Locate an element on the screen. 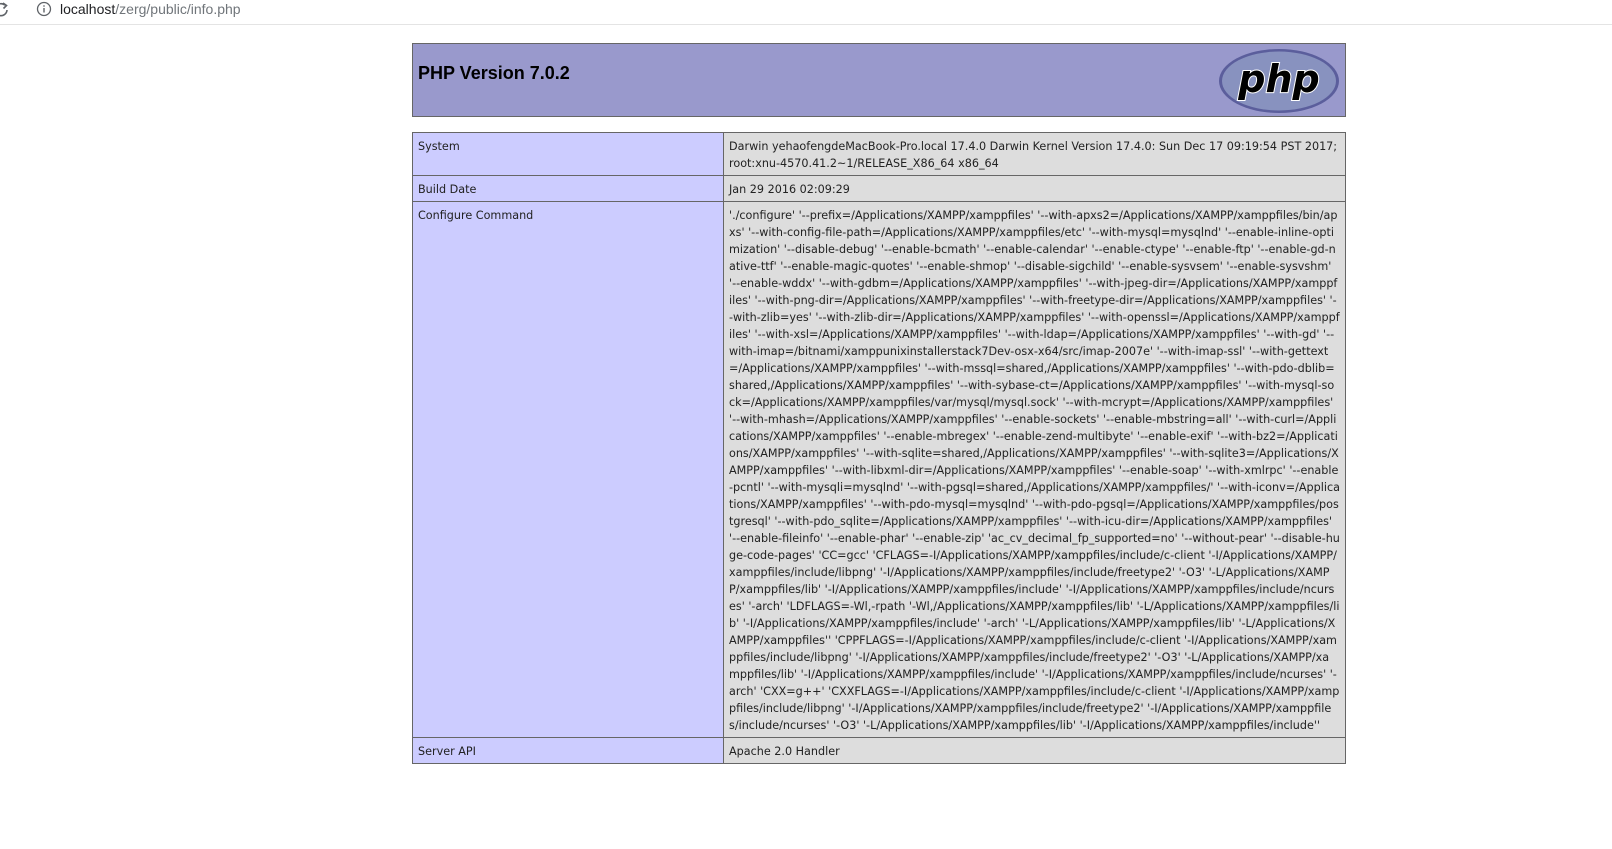 The height and width of the screenshot is (849, 1612). php-logo: php php is located at coordinates (1279, 81).